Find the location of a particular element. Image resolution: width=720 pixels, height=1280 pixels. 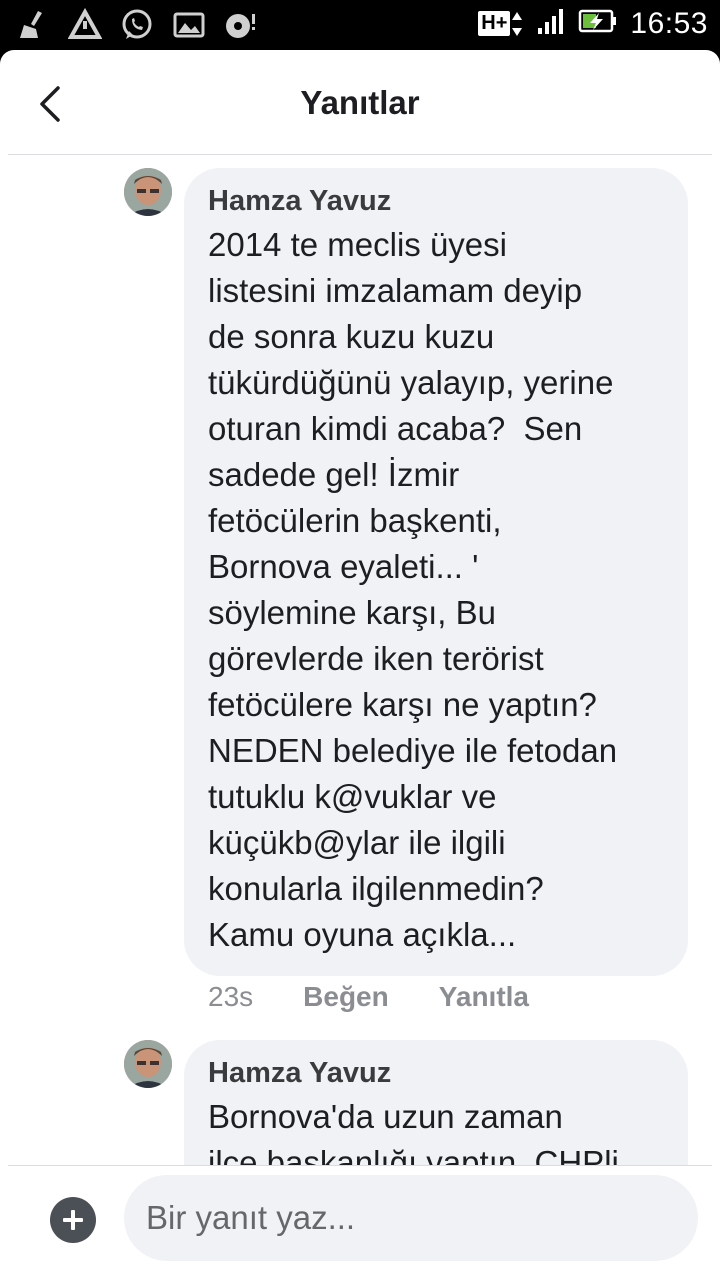

network-h-plus-icon: H+ is located at coordinates (501, 24).